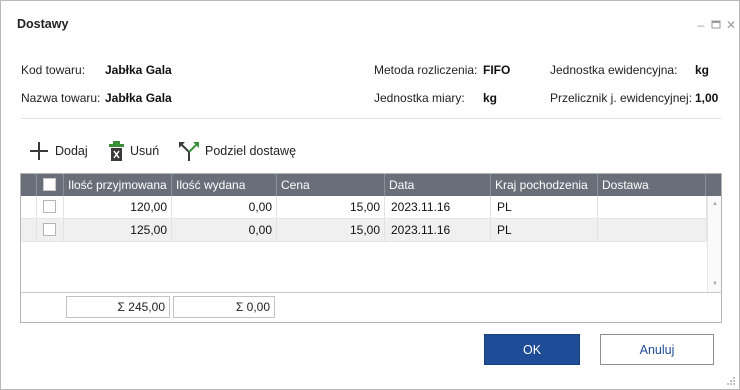 The height and width of the screenshot is (390, 740). What do you see at coordinates (701, 25) in the screenshot?
I see `minimize-icon: –` at bounding box center [701, 25].